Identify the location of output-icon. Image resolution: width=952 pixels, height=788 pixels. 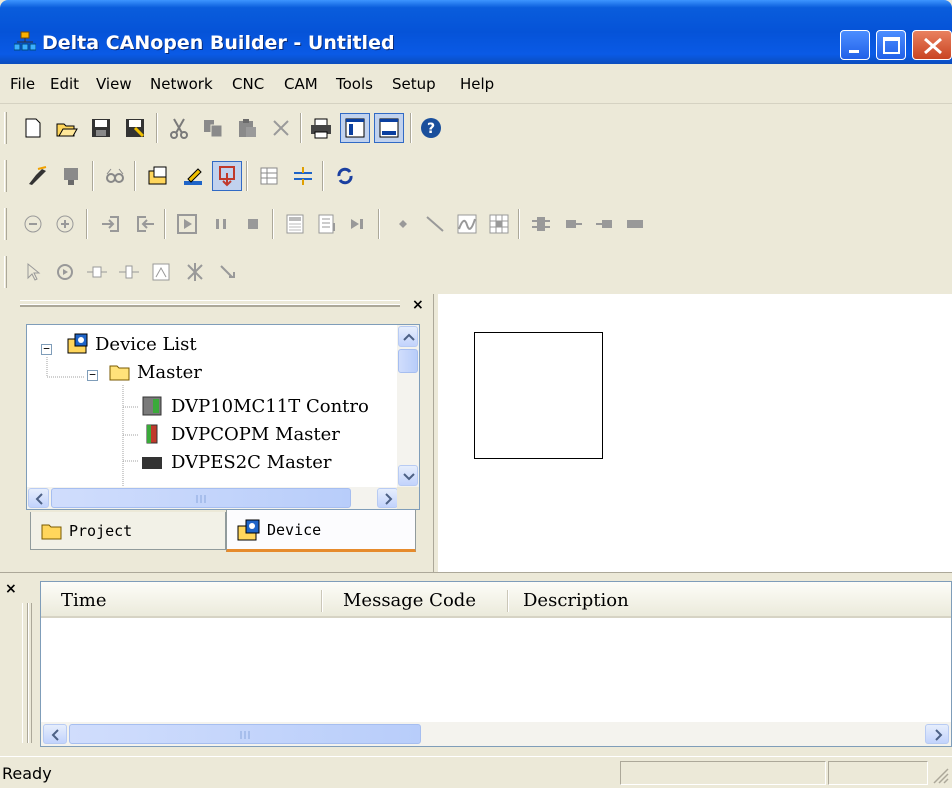
(145, 224).